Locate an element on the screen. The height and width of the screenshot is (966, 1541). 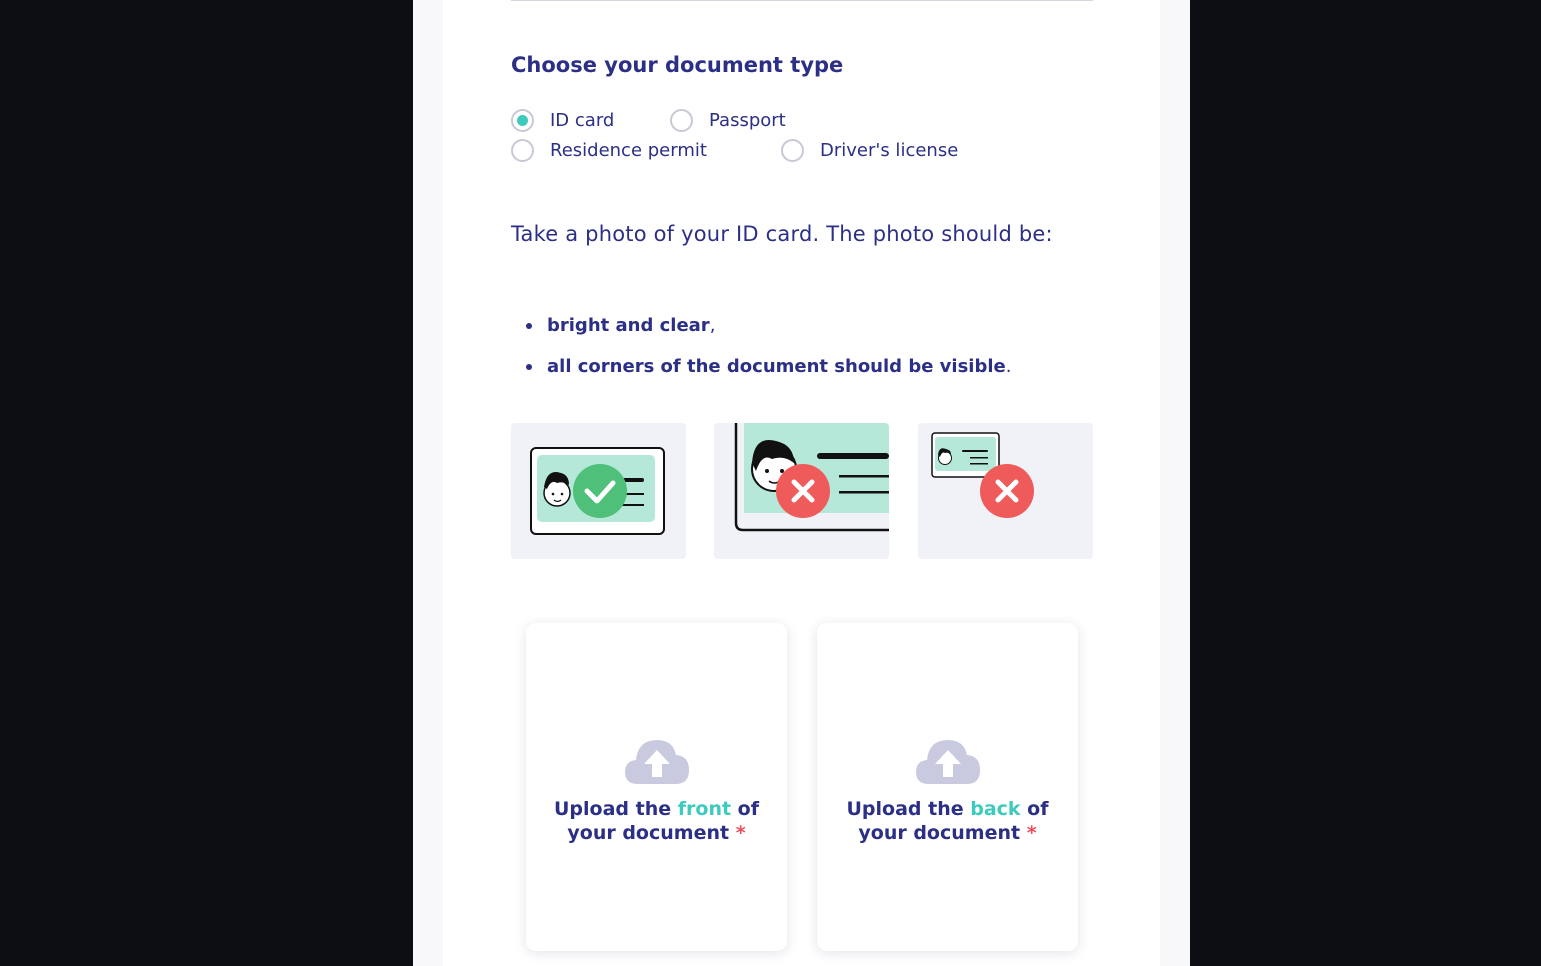
example-correct-photo is located at coordinates (598, 491).